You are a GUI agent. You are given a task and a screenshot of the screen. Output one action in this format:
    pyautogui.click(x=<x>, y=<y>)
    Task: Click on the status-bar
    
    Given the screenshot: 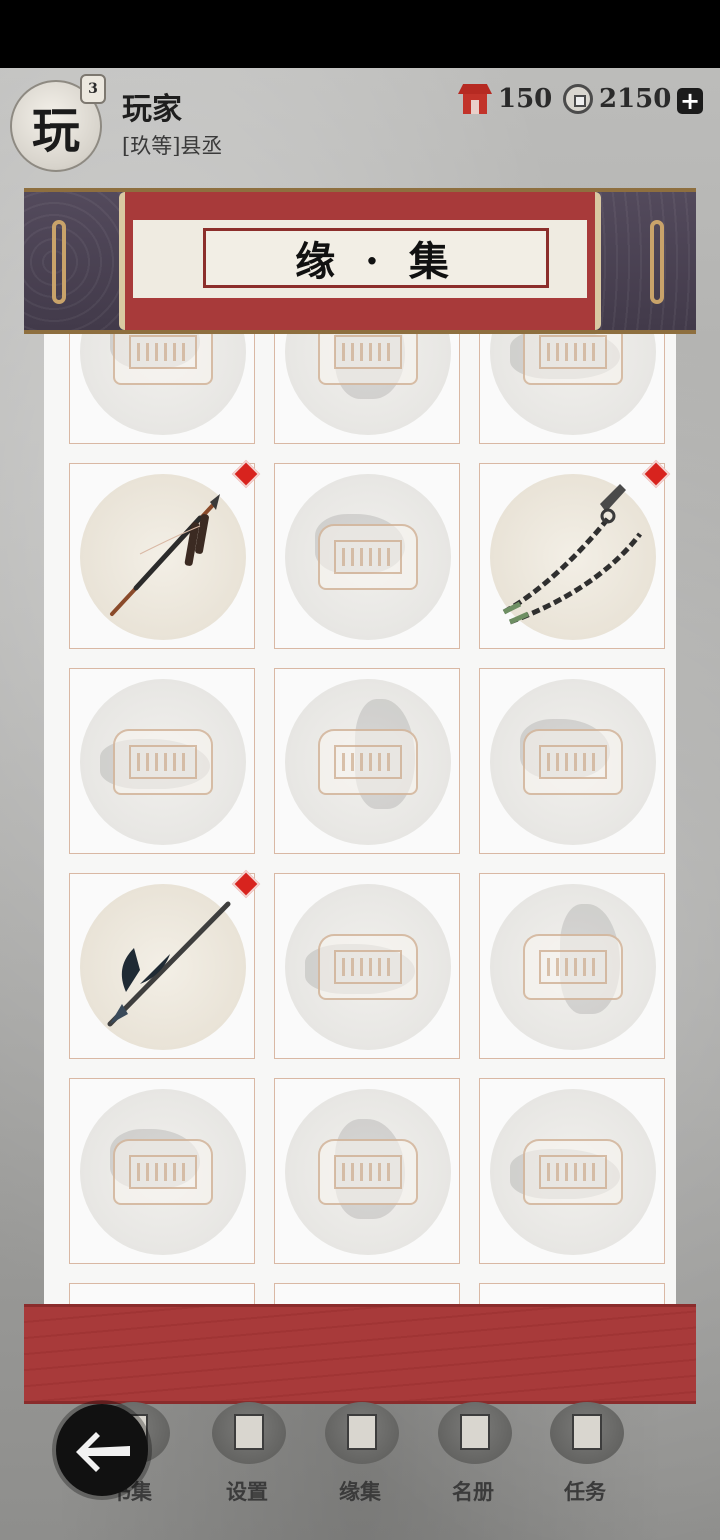 What is the action you would take?
    pyautogui.click(x=360, y=34)
    